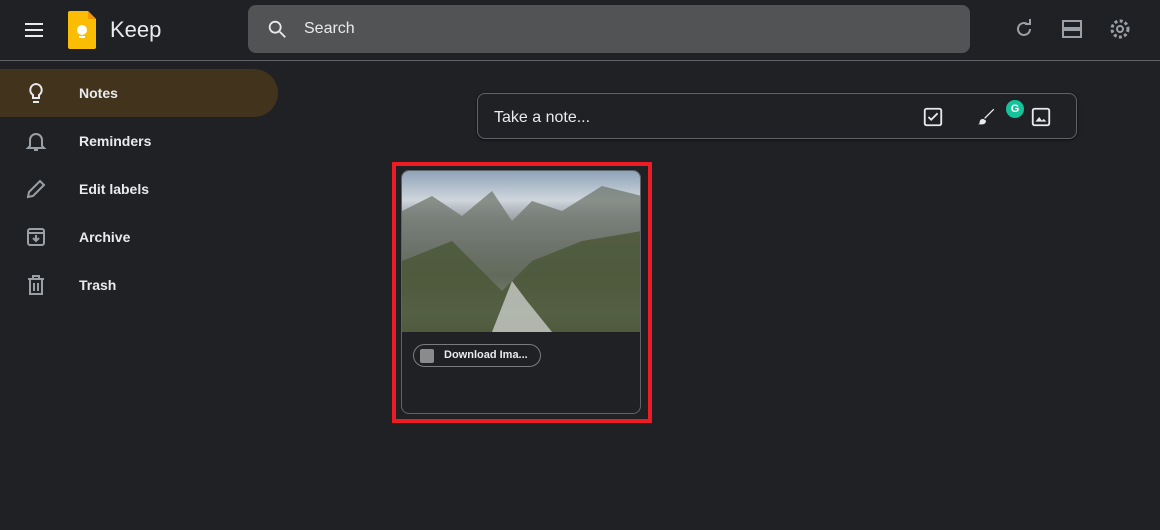 The width and height of the screenshot is (1160, 530). I want to click on trash-icon, so click(36, 285).